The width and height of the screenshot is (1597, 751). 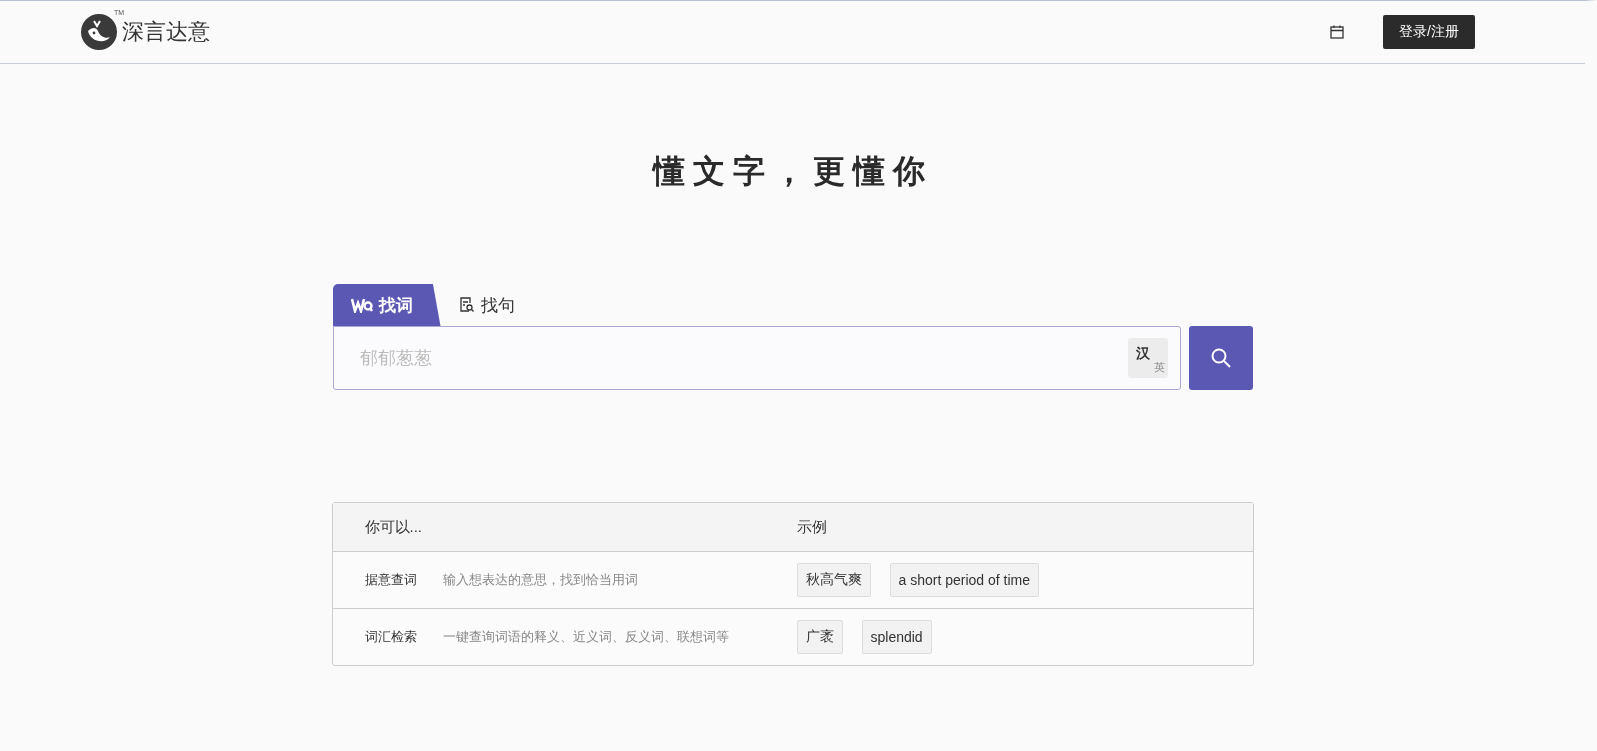 I want to click on login-register-button: 登录/注册, so click(x=1429, y=32).